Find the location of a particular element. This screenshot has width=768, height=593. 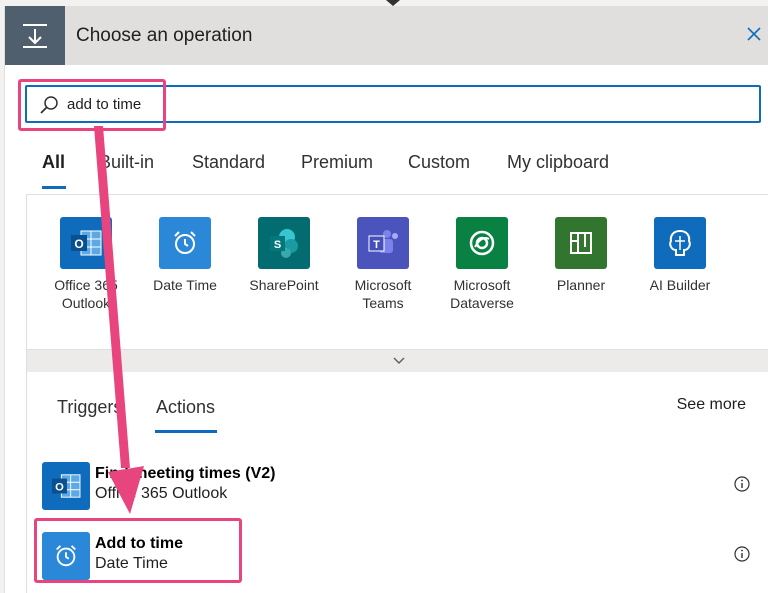

panel-title: Choose an operation is located at coordinates (164, 35).